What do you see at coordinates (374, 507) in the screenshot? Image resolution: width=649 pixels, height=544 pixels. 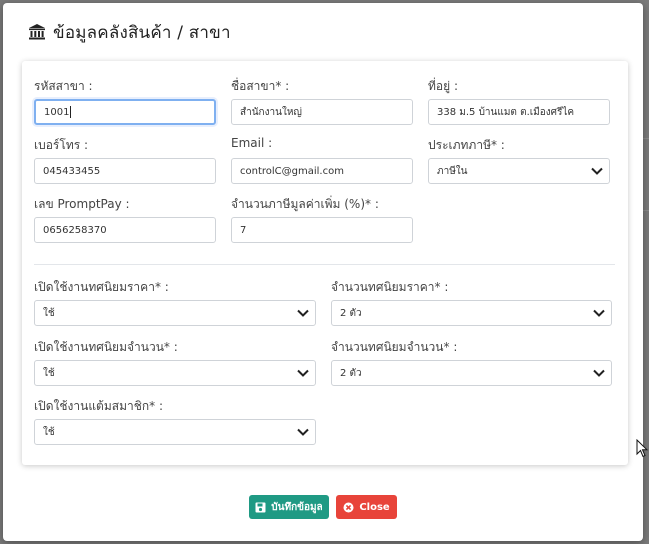 I see `close-button-label: Close` at bounding box center [374, 507].